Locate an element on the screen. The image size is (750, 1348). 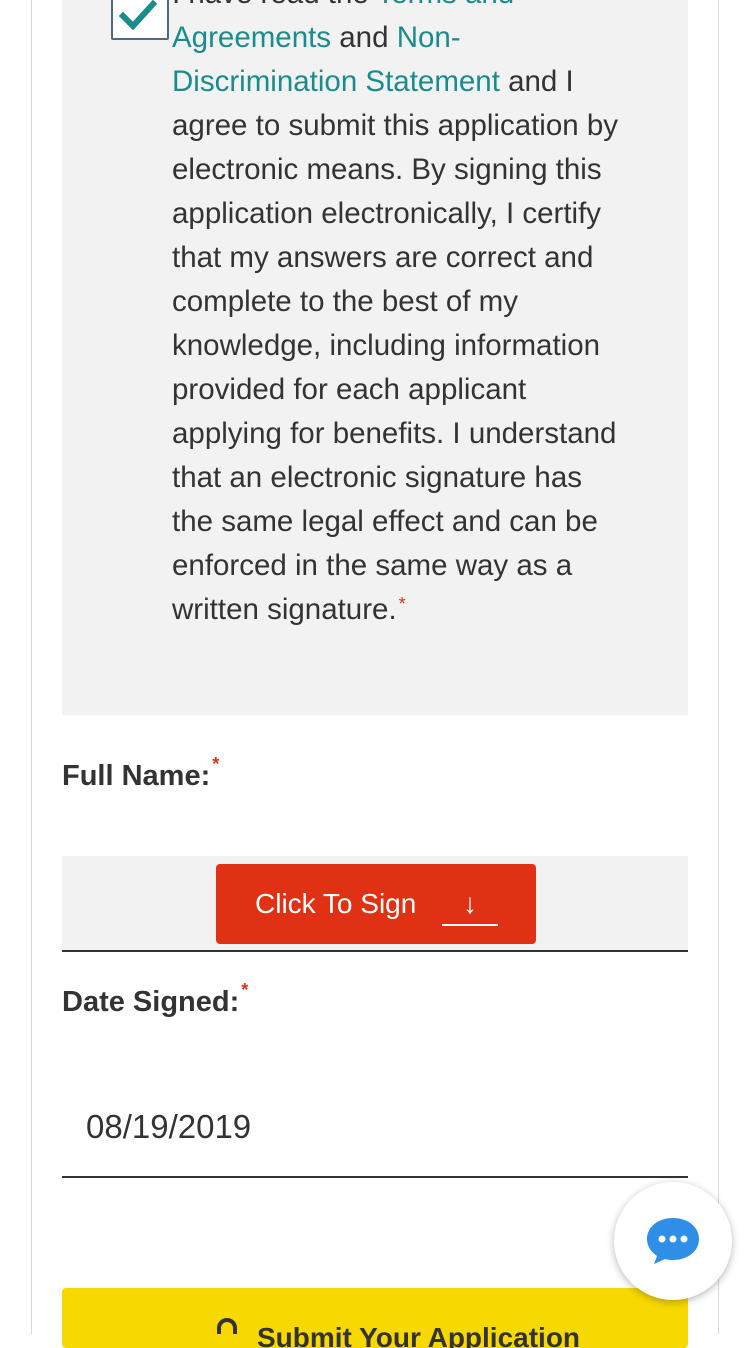
chat-bubble-icon is located at coordinates (673, 1241).